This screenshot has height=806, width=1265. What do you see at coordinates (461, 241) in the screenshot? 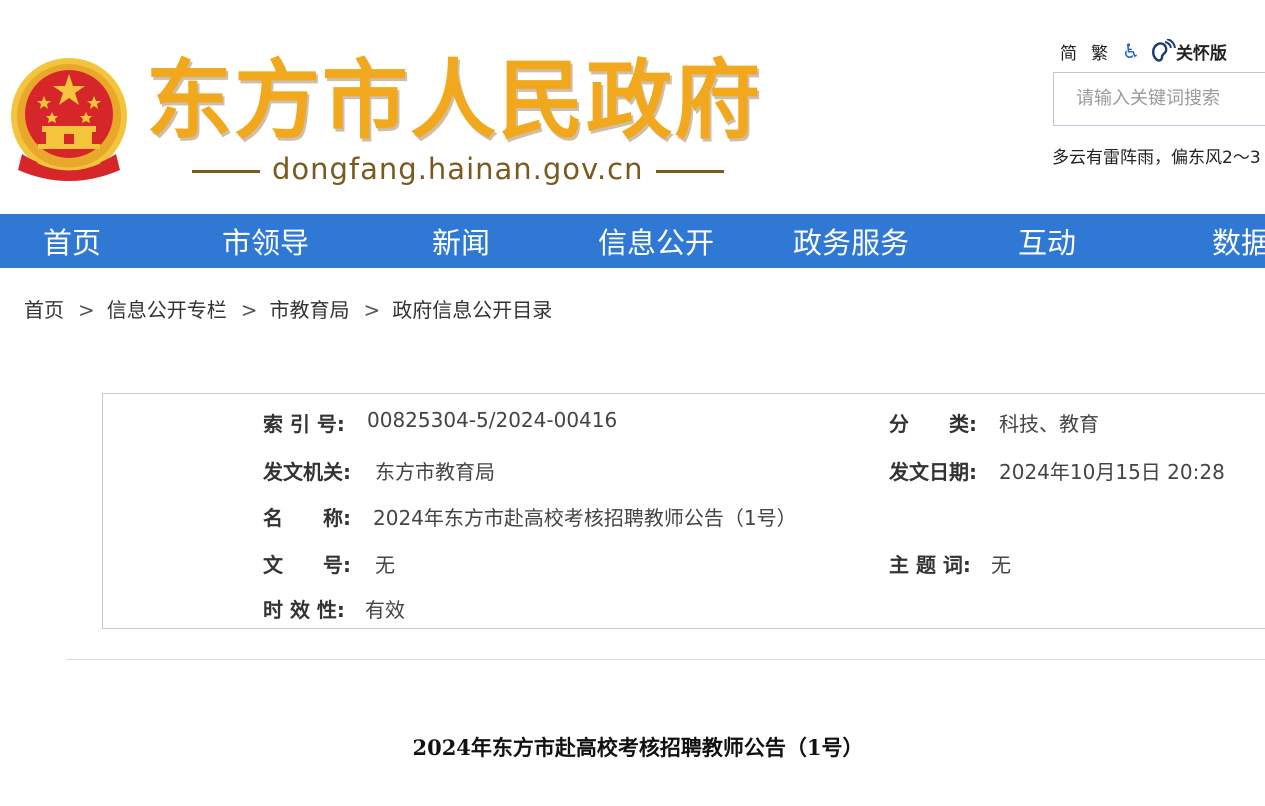
I see `nav-item-news: 新闻` at bounding box center [461, 241].